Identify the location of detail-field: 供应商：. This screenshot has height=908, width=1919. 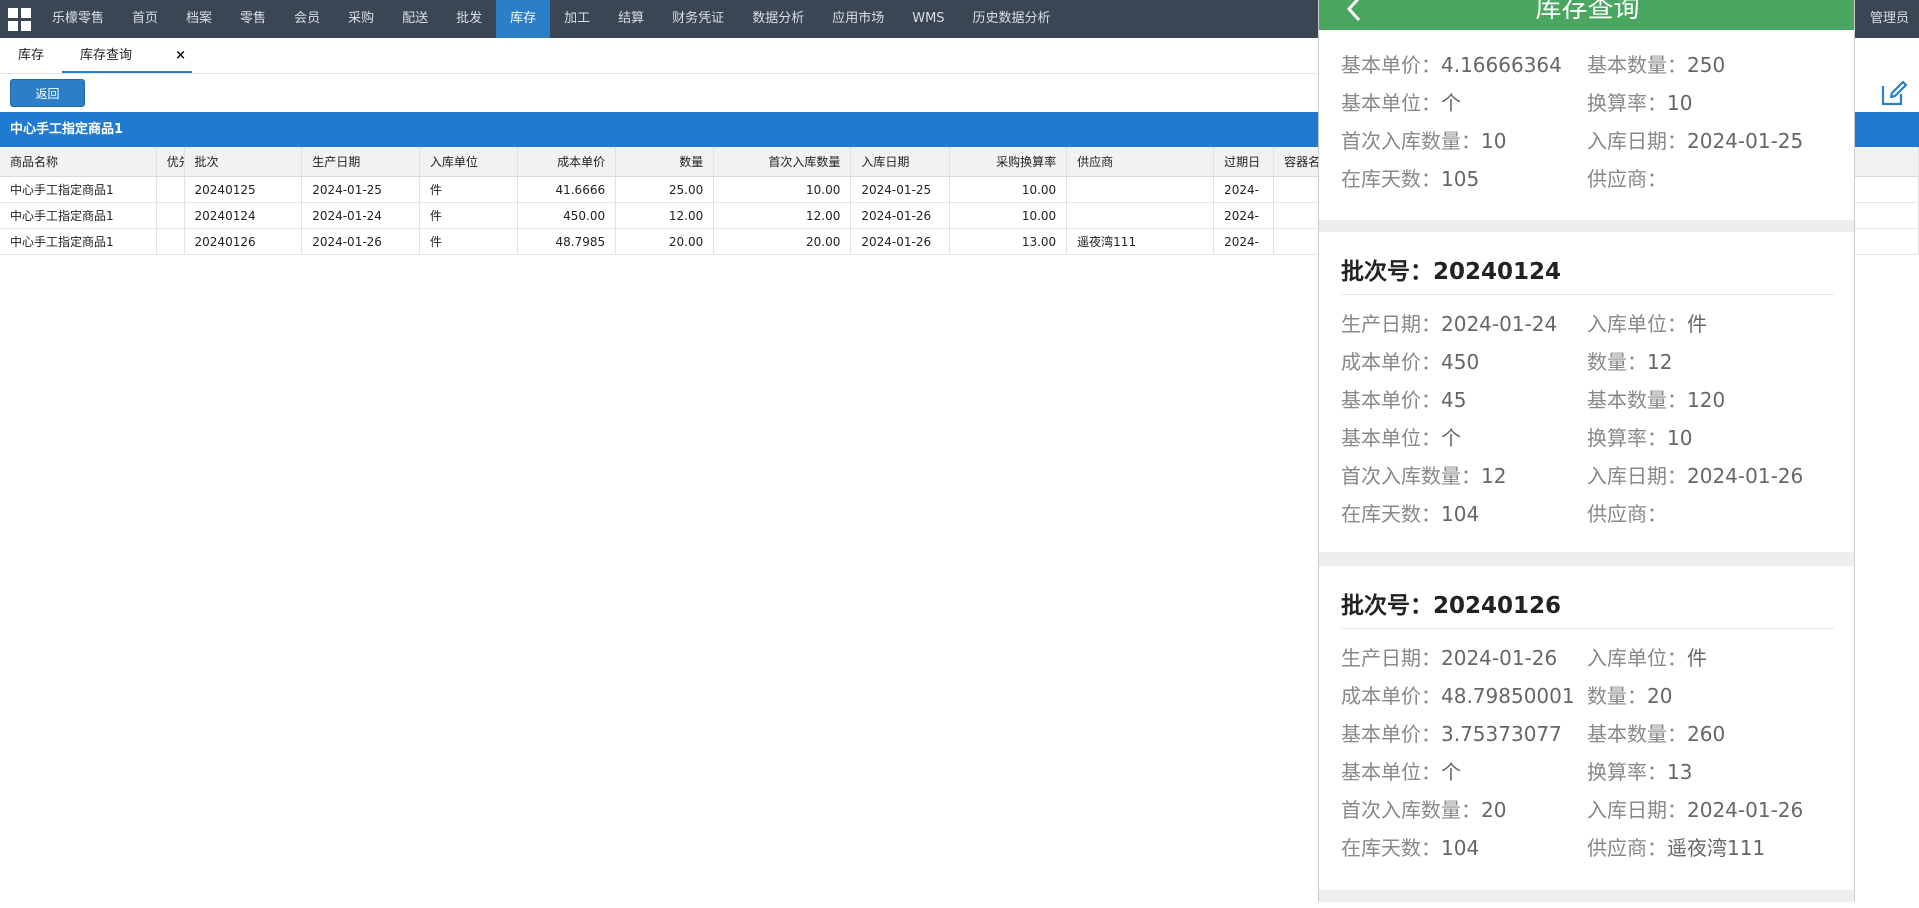
(1710, 514).